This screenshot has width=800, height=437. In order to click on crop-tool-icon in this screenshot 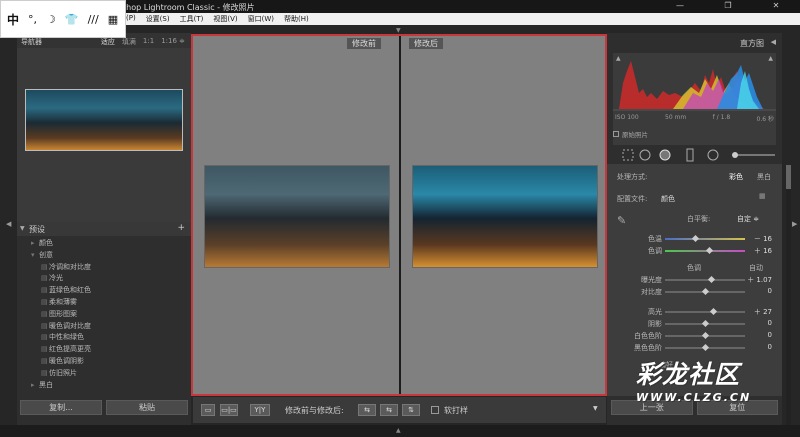, I will do `click(628, 155)`.